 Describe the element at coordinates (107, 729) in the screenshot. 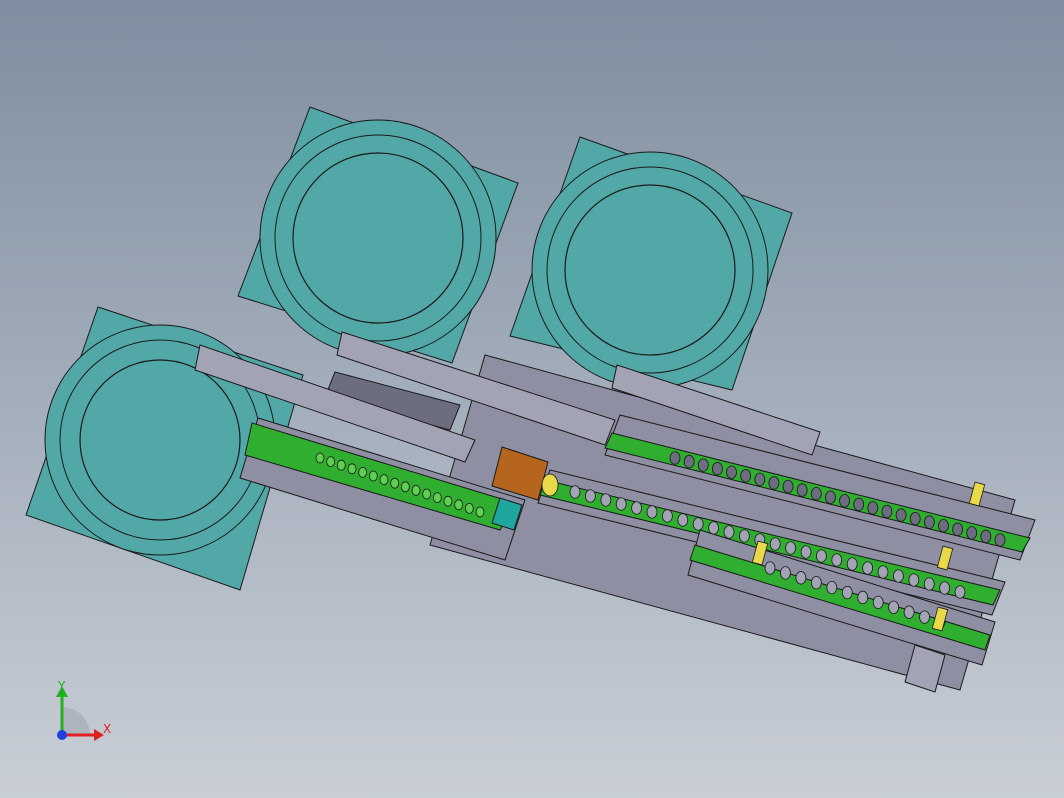

I see `x-axis-label: X` at that location.